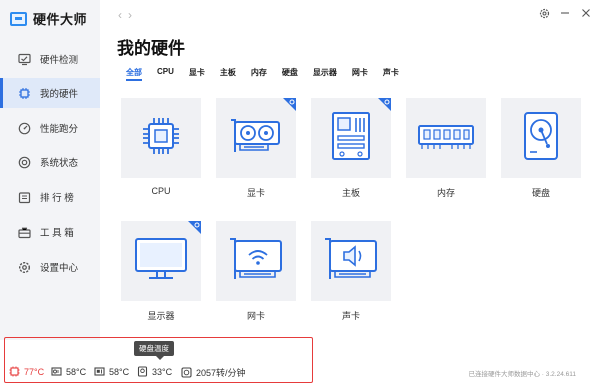 The image size is (600, 385). What do you see at coordinates (586, 13) in the screenshot?
I see `close-icon` at bounding box center [586, 13].